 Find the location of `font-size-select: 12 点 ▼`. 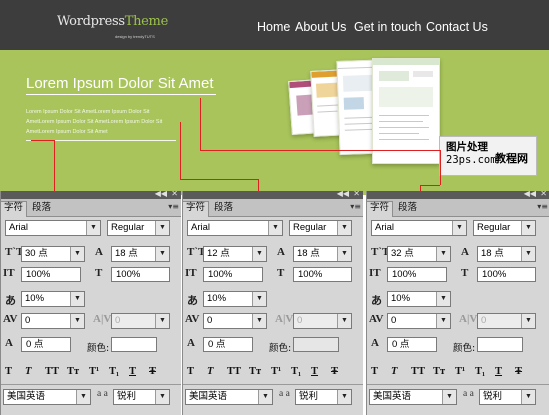

font-size-select: 12 点 ▼ is located at coordinates (235, 254).